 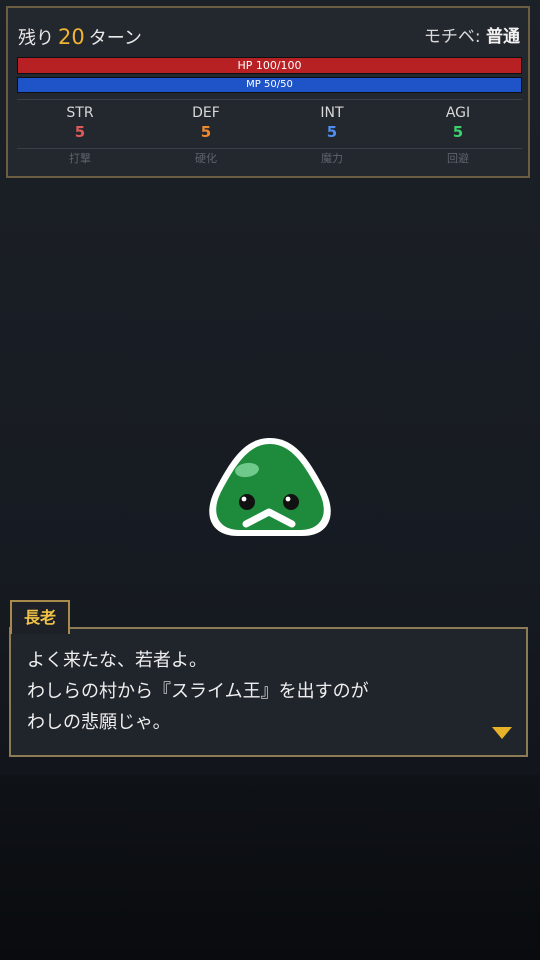 I want to click on stats-row: STR 5 打撃 DEF 5 硬化 INT 5 魔力 AGI 5 回避, so click(x=269, y=139).